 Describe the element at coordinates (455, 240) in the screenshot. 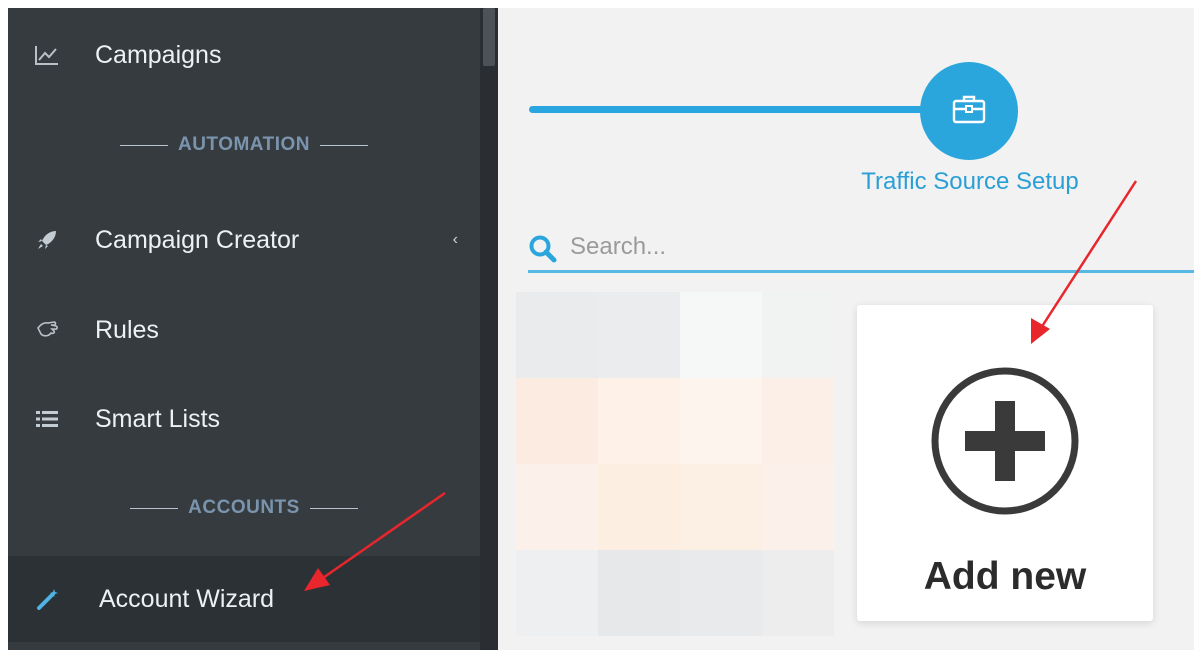

I see `chevron-left-icon: ‹` at that location.